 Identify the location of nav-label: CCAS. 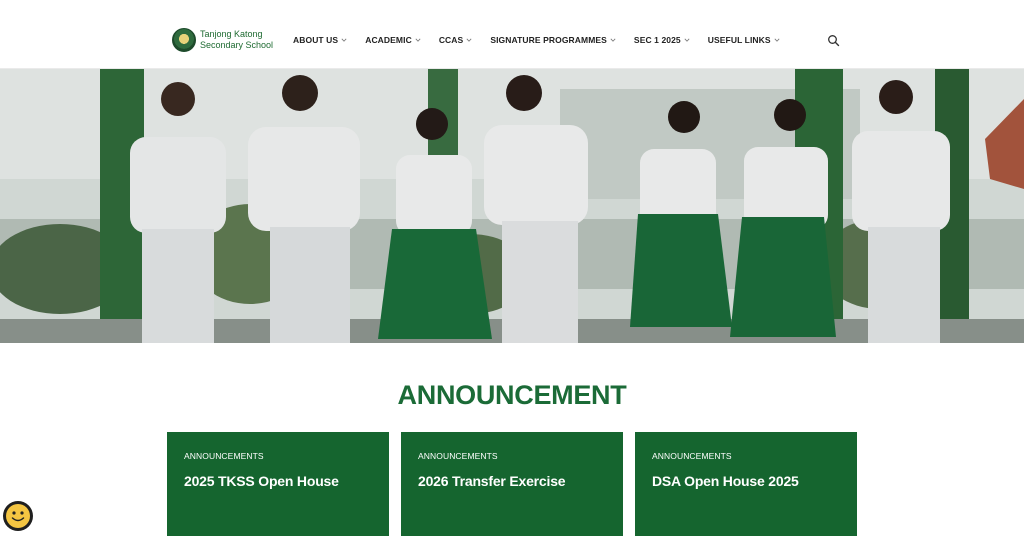
(451, 40).